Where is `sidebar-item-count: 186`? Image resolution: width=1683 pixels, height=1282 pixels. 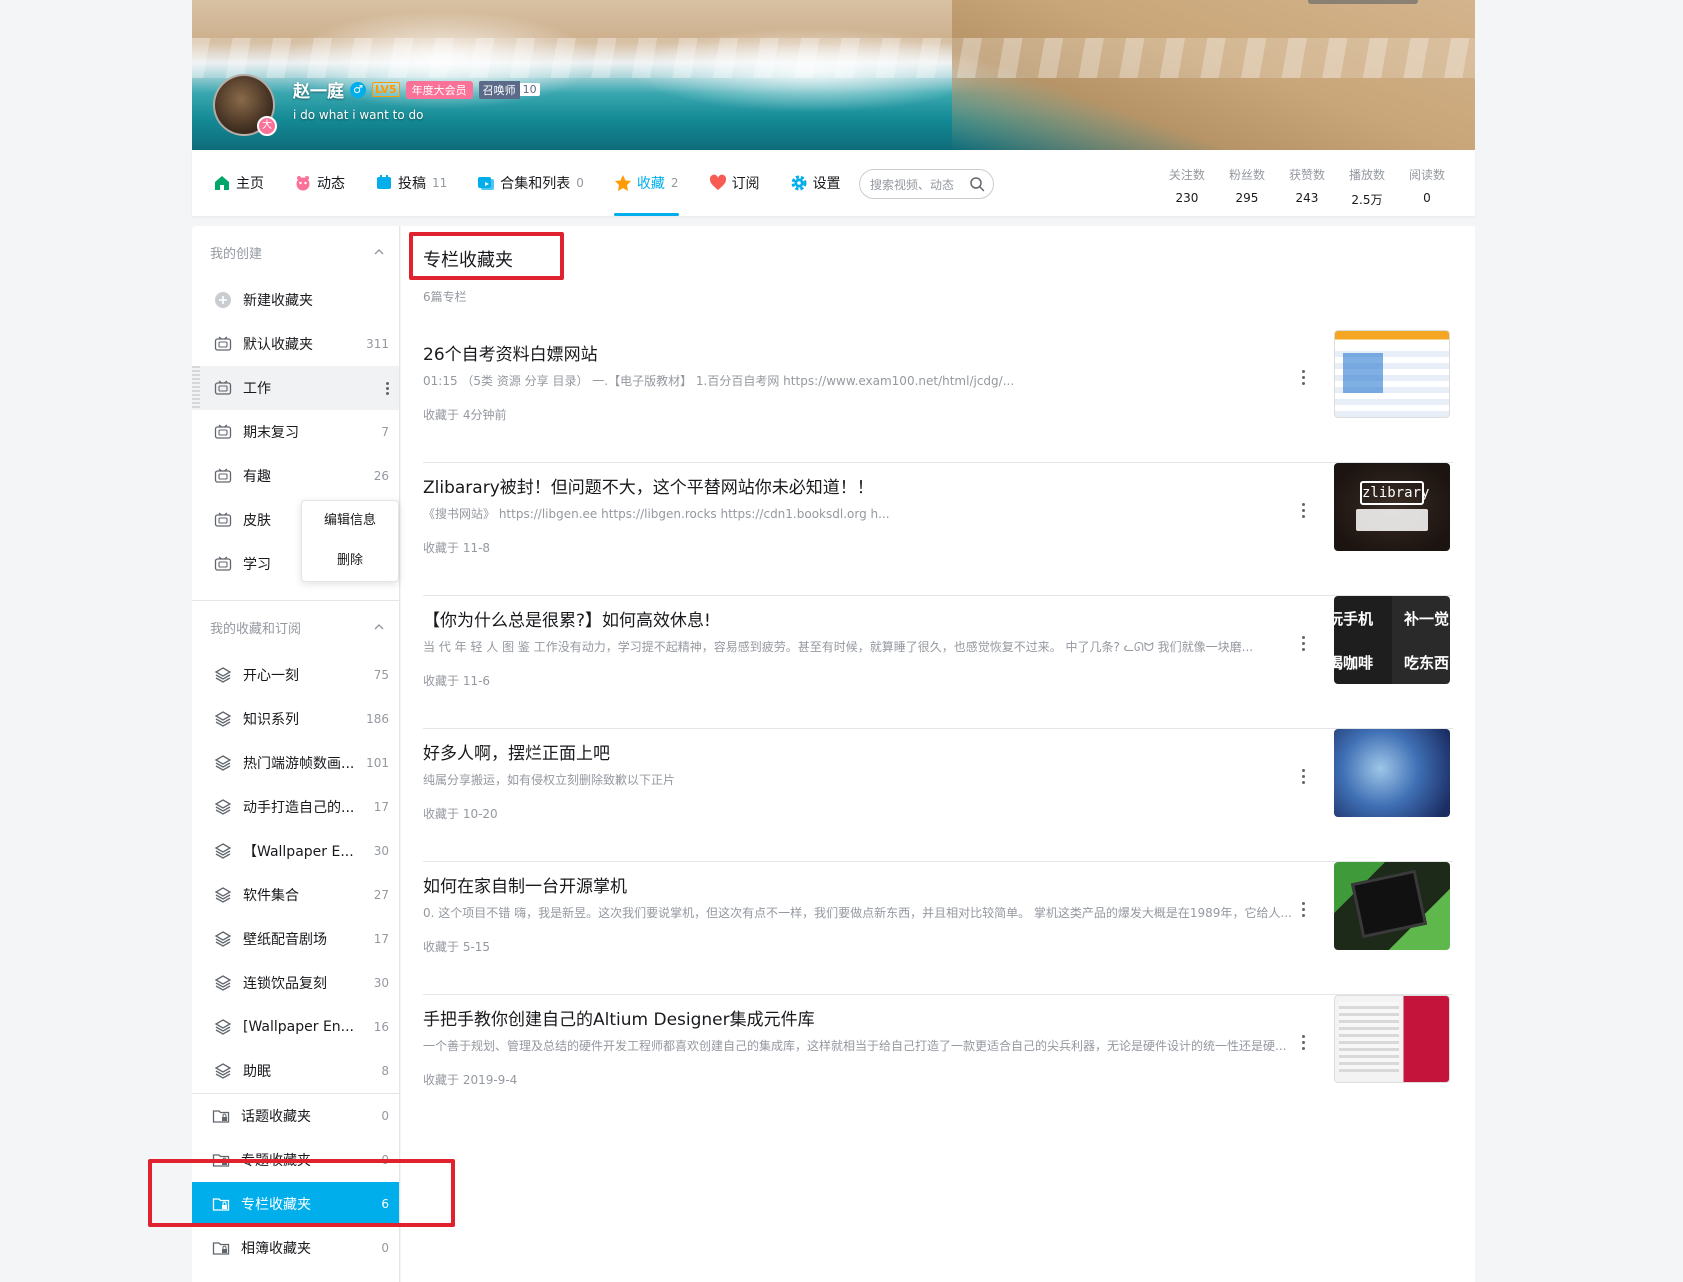 sidebar-item-count: 186 is located at coordinates (377, 719).